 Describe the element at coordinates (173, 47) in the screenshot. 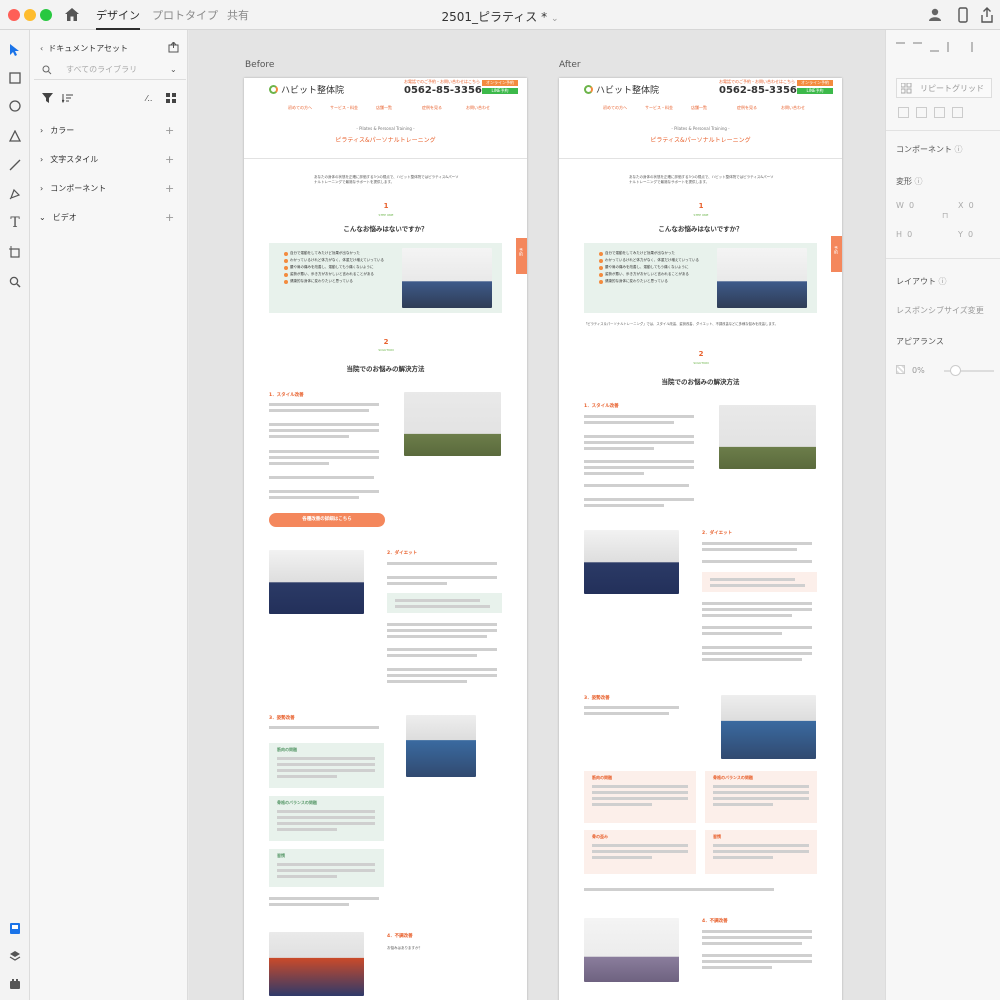

I see `import-icon` at that location.